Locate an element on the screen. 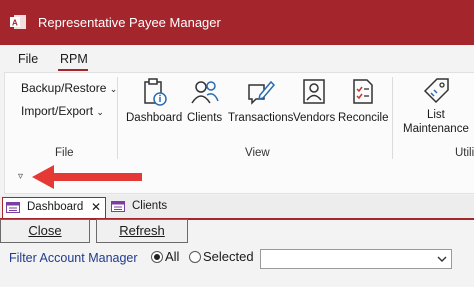  dashboard-label: Dashboard is located at coordinates (154, 118).